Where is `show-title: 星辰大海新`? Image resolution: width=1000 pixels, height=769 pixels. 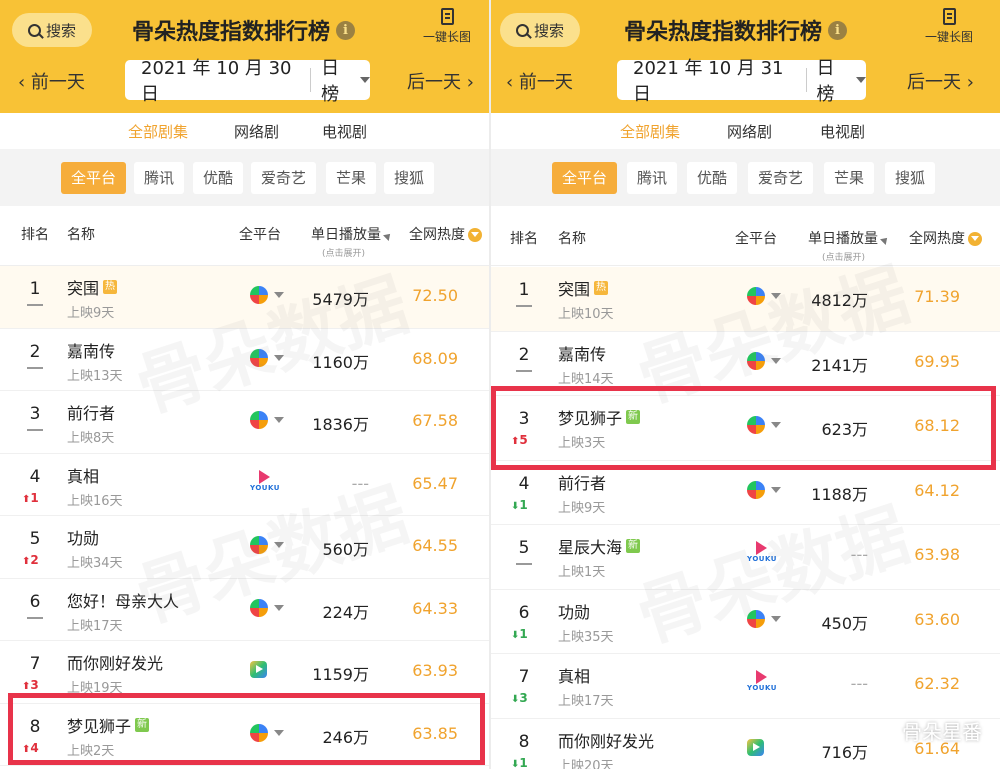 show-title: 星辰大海新 is located at coordinates (599, 546).